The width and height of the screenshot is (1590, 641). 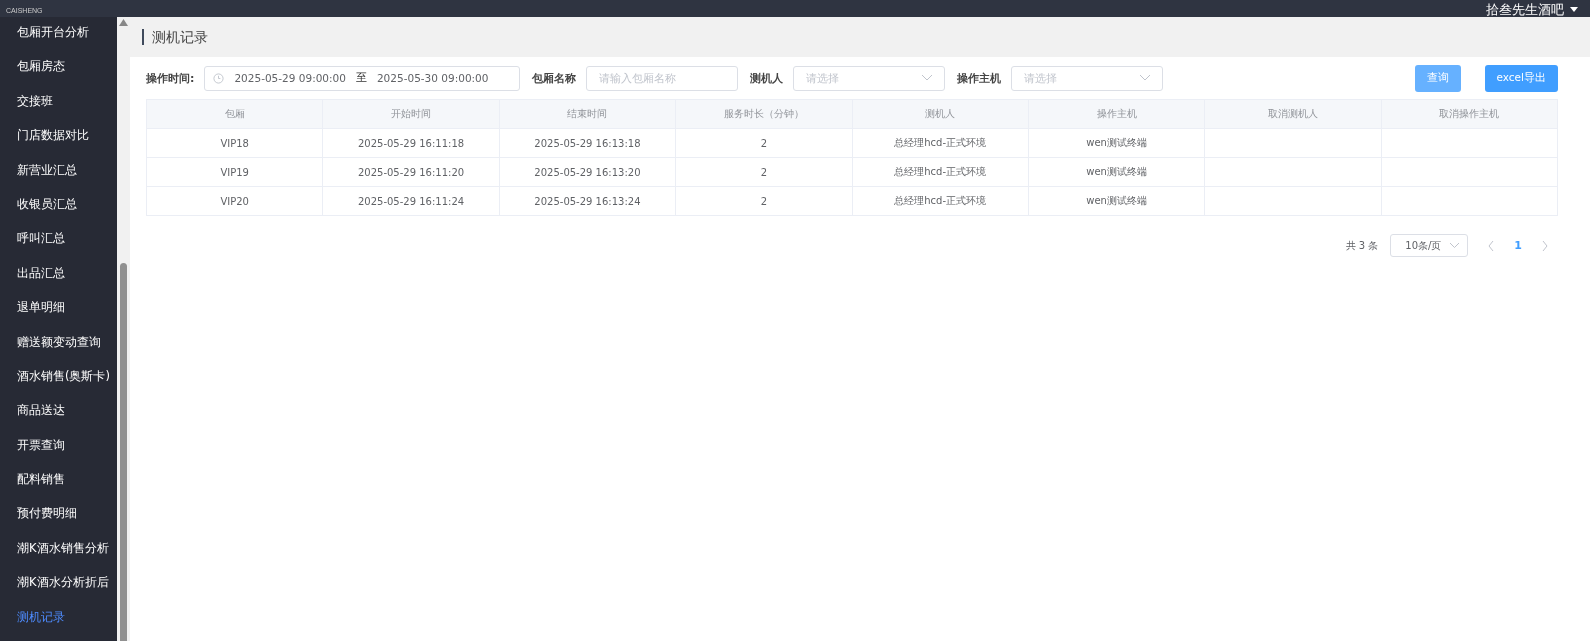 What do you see at coordinates (58, 247) in the screenshot?
I see `sidebar-item: 呼叫汇总` at bounding box center [58, 247].